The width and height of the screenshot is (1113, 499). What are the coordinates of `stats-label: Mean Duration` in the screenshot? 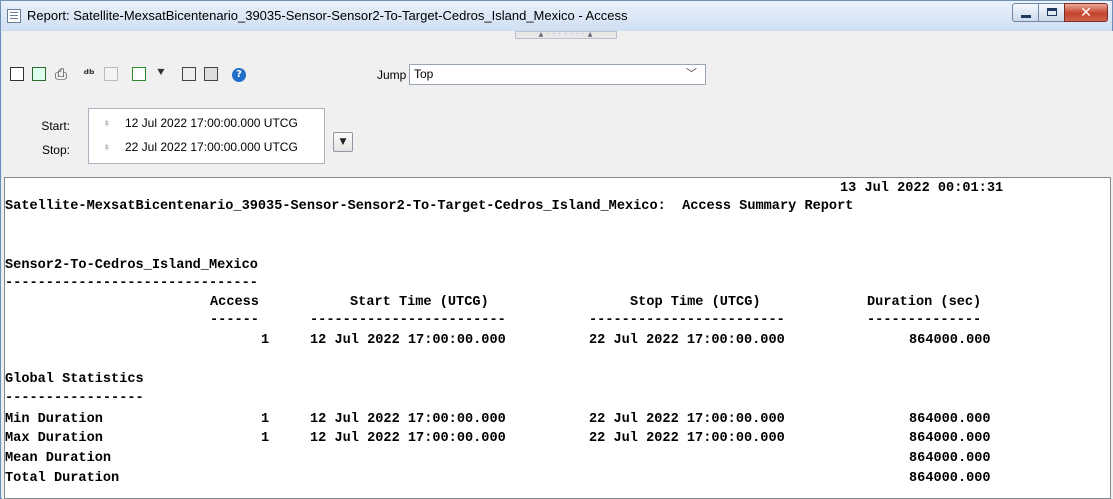 It's located at (58, 458).